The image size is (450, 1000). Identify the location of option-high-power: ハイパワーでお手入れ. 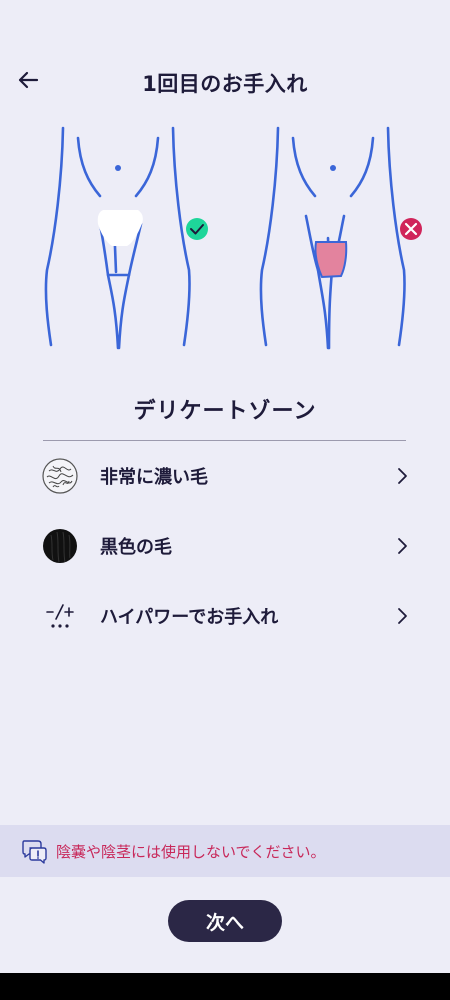
(226, 616).